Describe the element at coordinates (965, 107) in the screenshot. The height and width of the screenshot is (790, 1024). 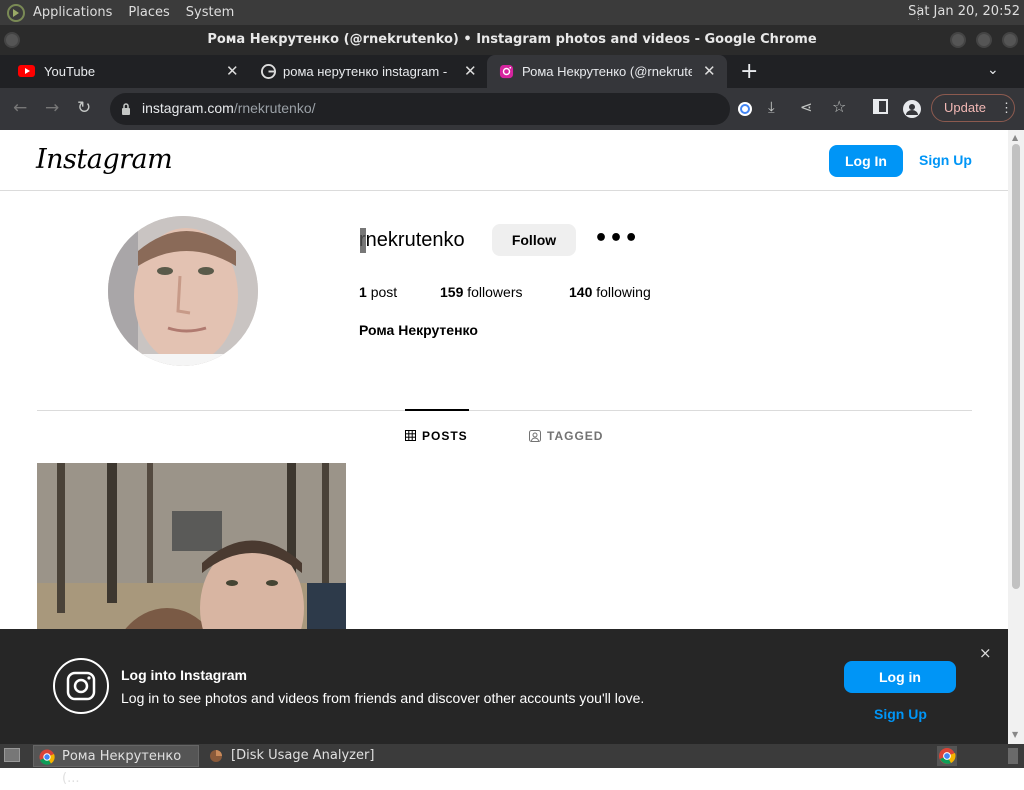
I see `update-label: Update` at that location.